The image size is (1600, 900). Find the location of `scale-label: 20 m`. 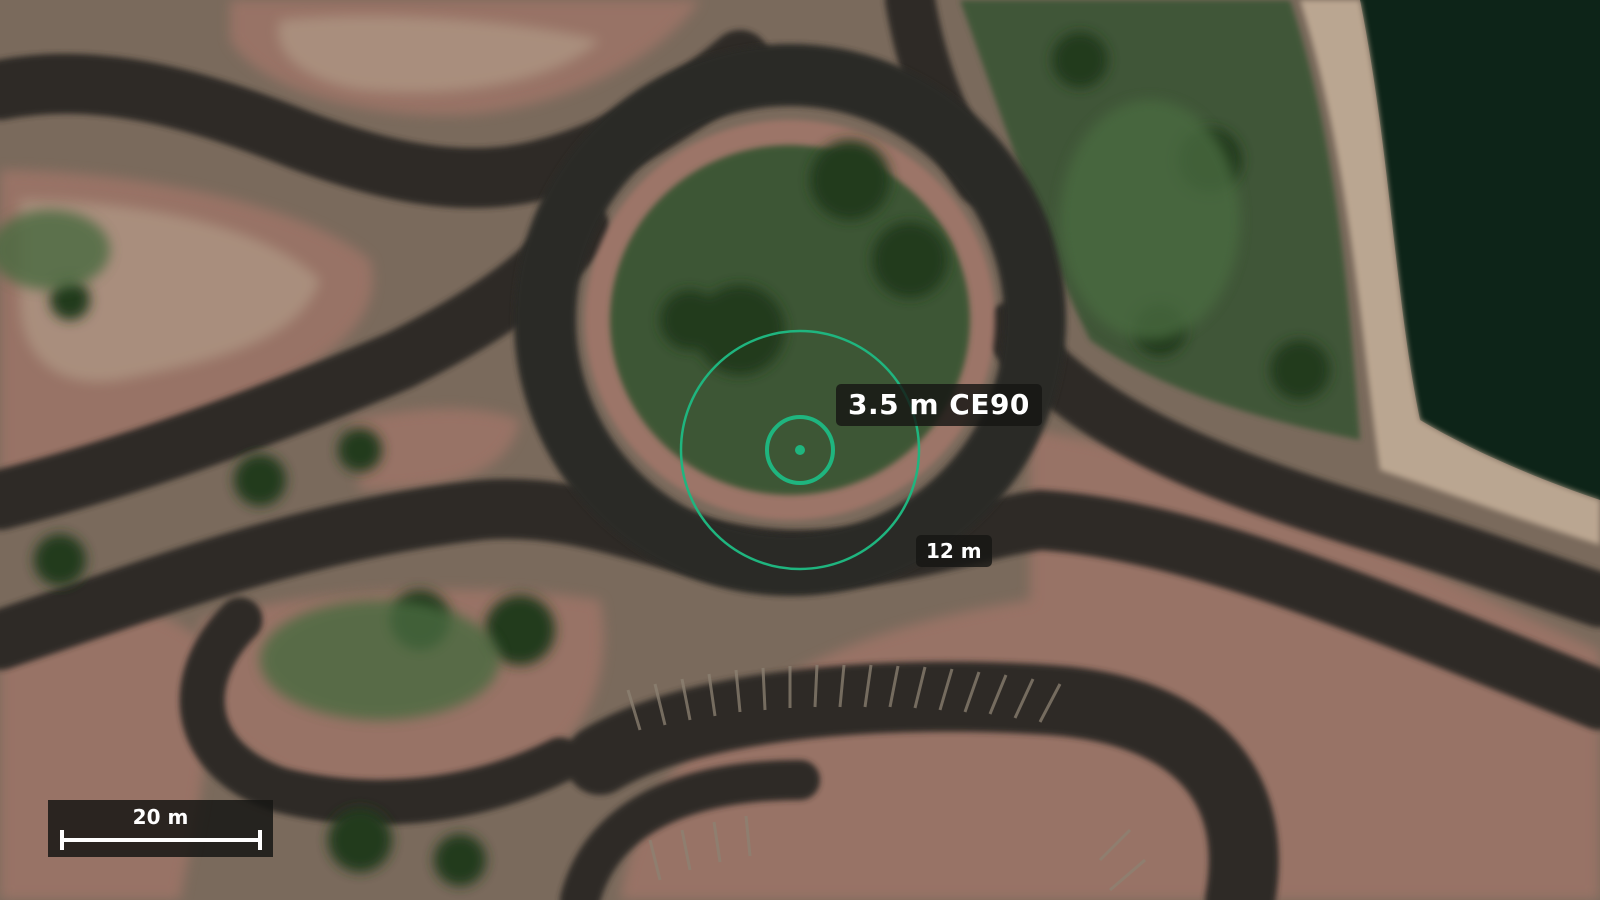

scale-label: 20 m is located at coordinates (160, 817).